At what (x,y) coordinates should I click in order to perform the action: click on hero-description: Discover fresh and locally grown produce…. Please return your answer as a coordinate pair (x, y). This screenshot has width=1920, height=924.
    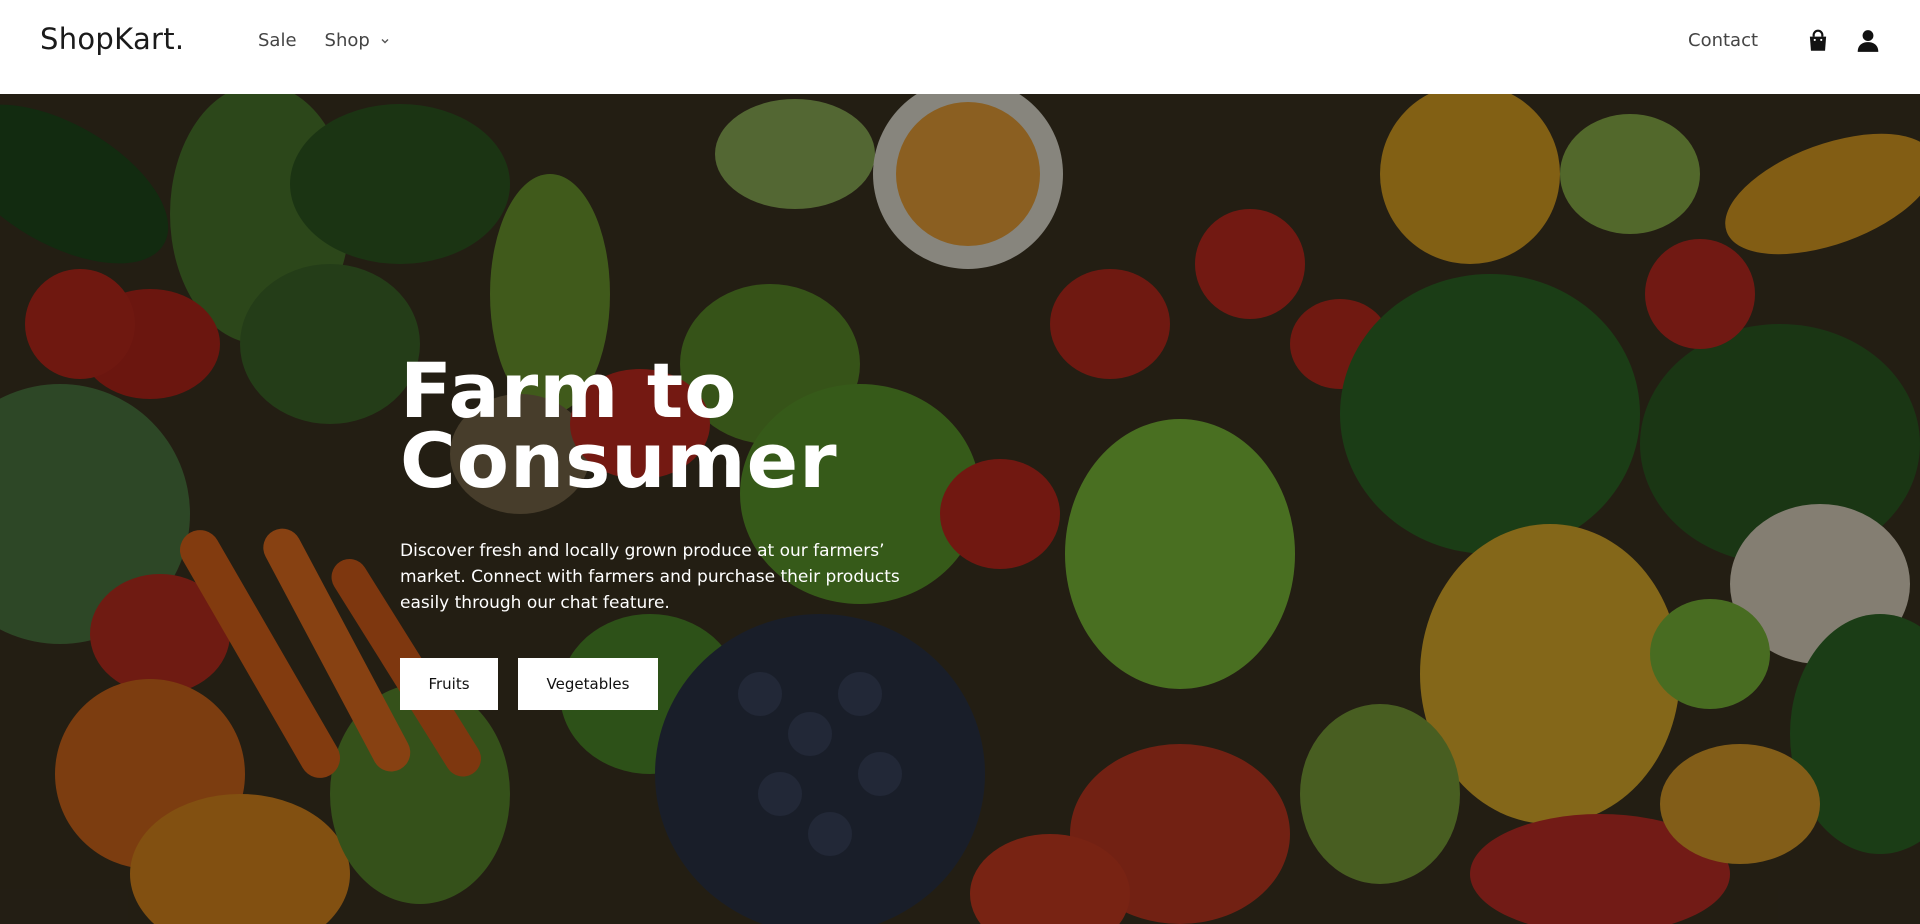
    Looking at the image, I should click on (650, 577).